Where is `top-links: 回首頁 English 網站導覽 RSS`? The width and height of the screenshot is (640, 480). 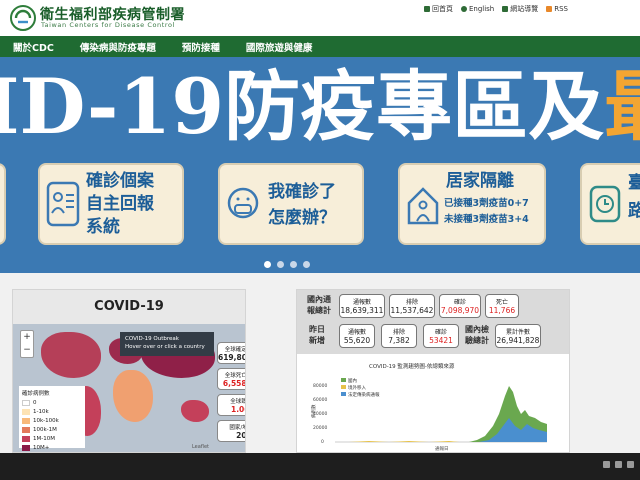 top-links: 回首頁 English 網站導覽 RSS is located at coordinates (495, 9).